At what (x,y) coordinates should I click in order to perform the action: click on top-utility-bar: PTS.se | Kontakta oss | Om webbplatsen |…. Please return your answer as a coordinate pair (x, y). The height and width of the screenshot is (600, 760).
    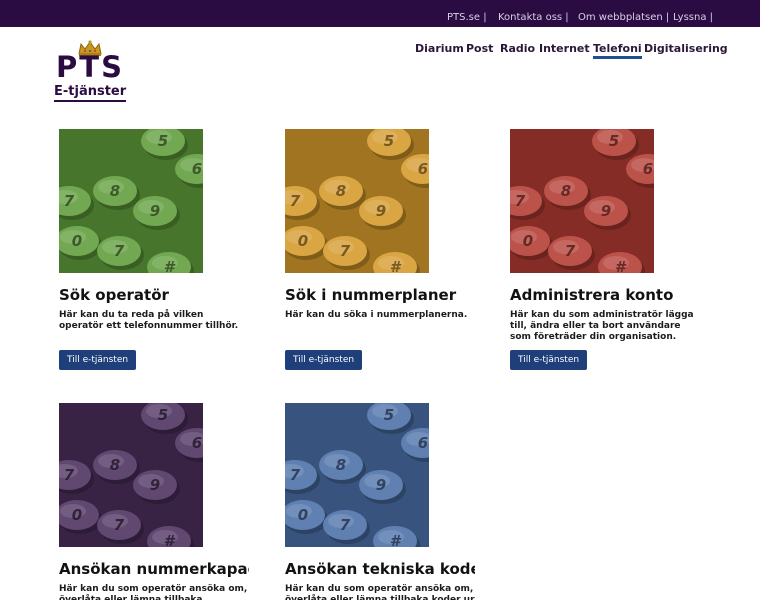
    Looking at the image, I should click on (380, 13).